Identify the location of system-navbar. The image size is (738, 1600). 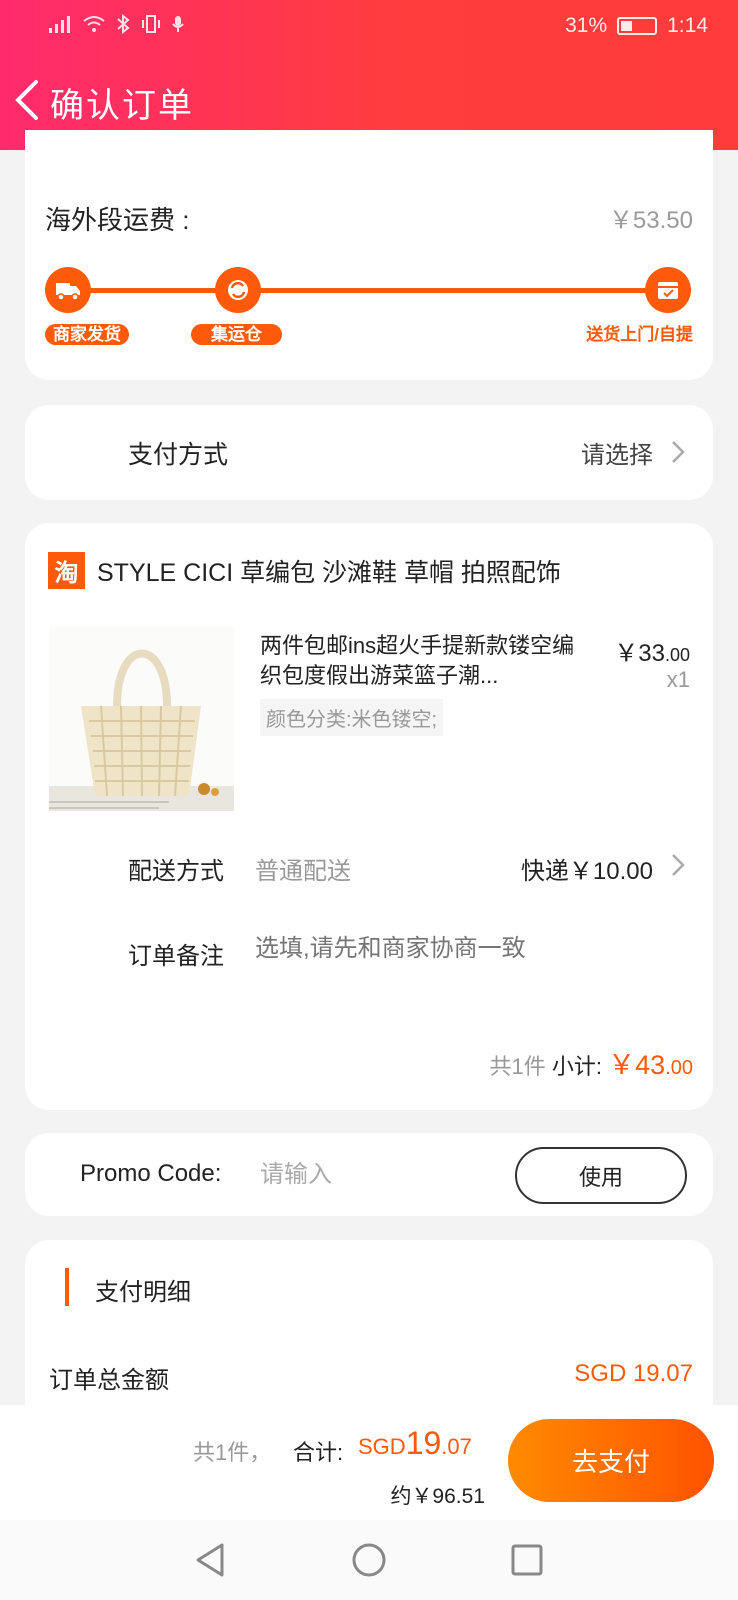
(369, 1560).